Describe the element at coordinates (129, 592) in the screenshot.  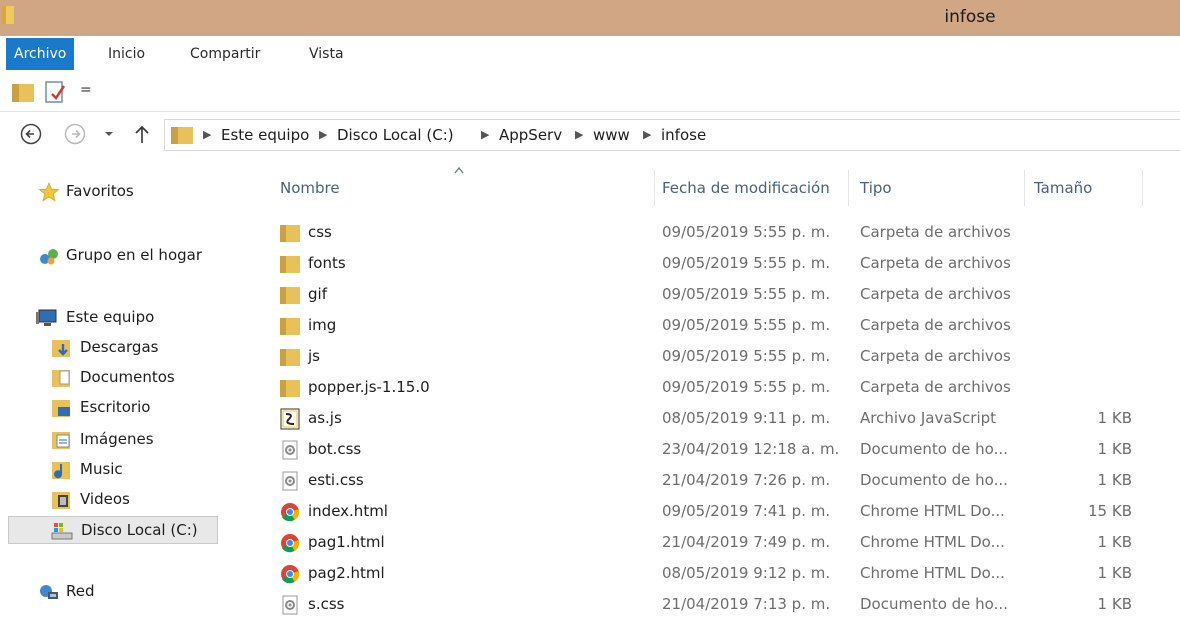
I see `nav-item-red: Red` at that location.